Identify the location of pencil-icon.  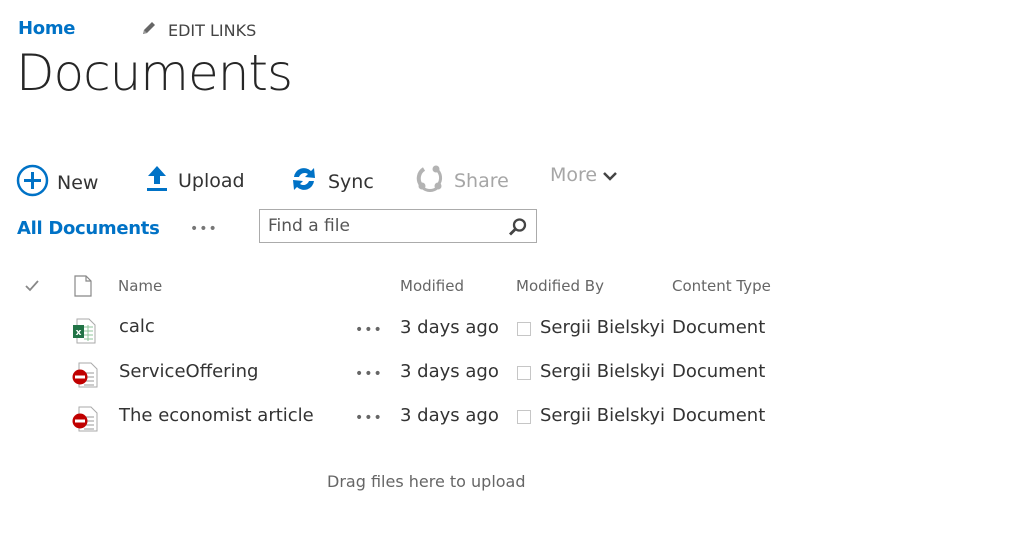
(149, 30).